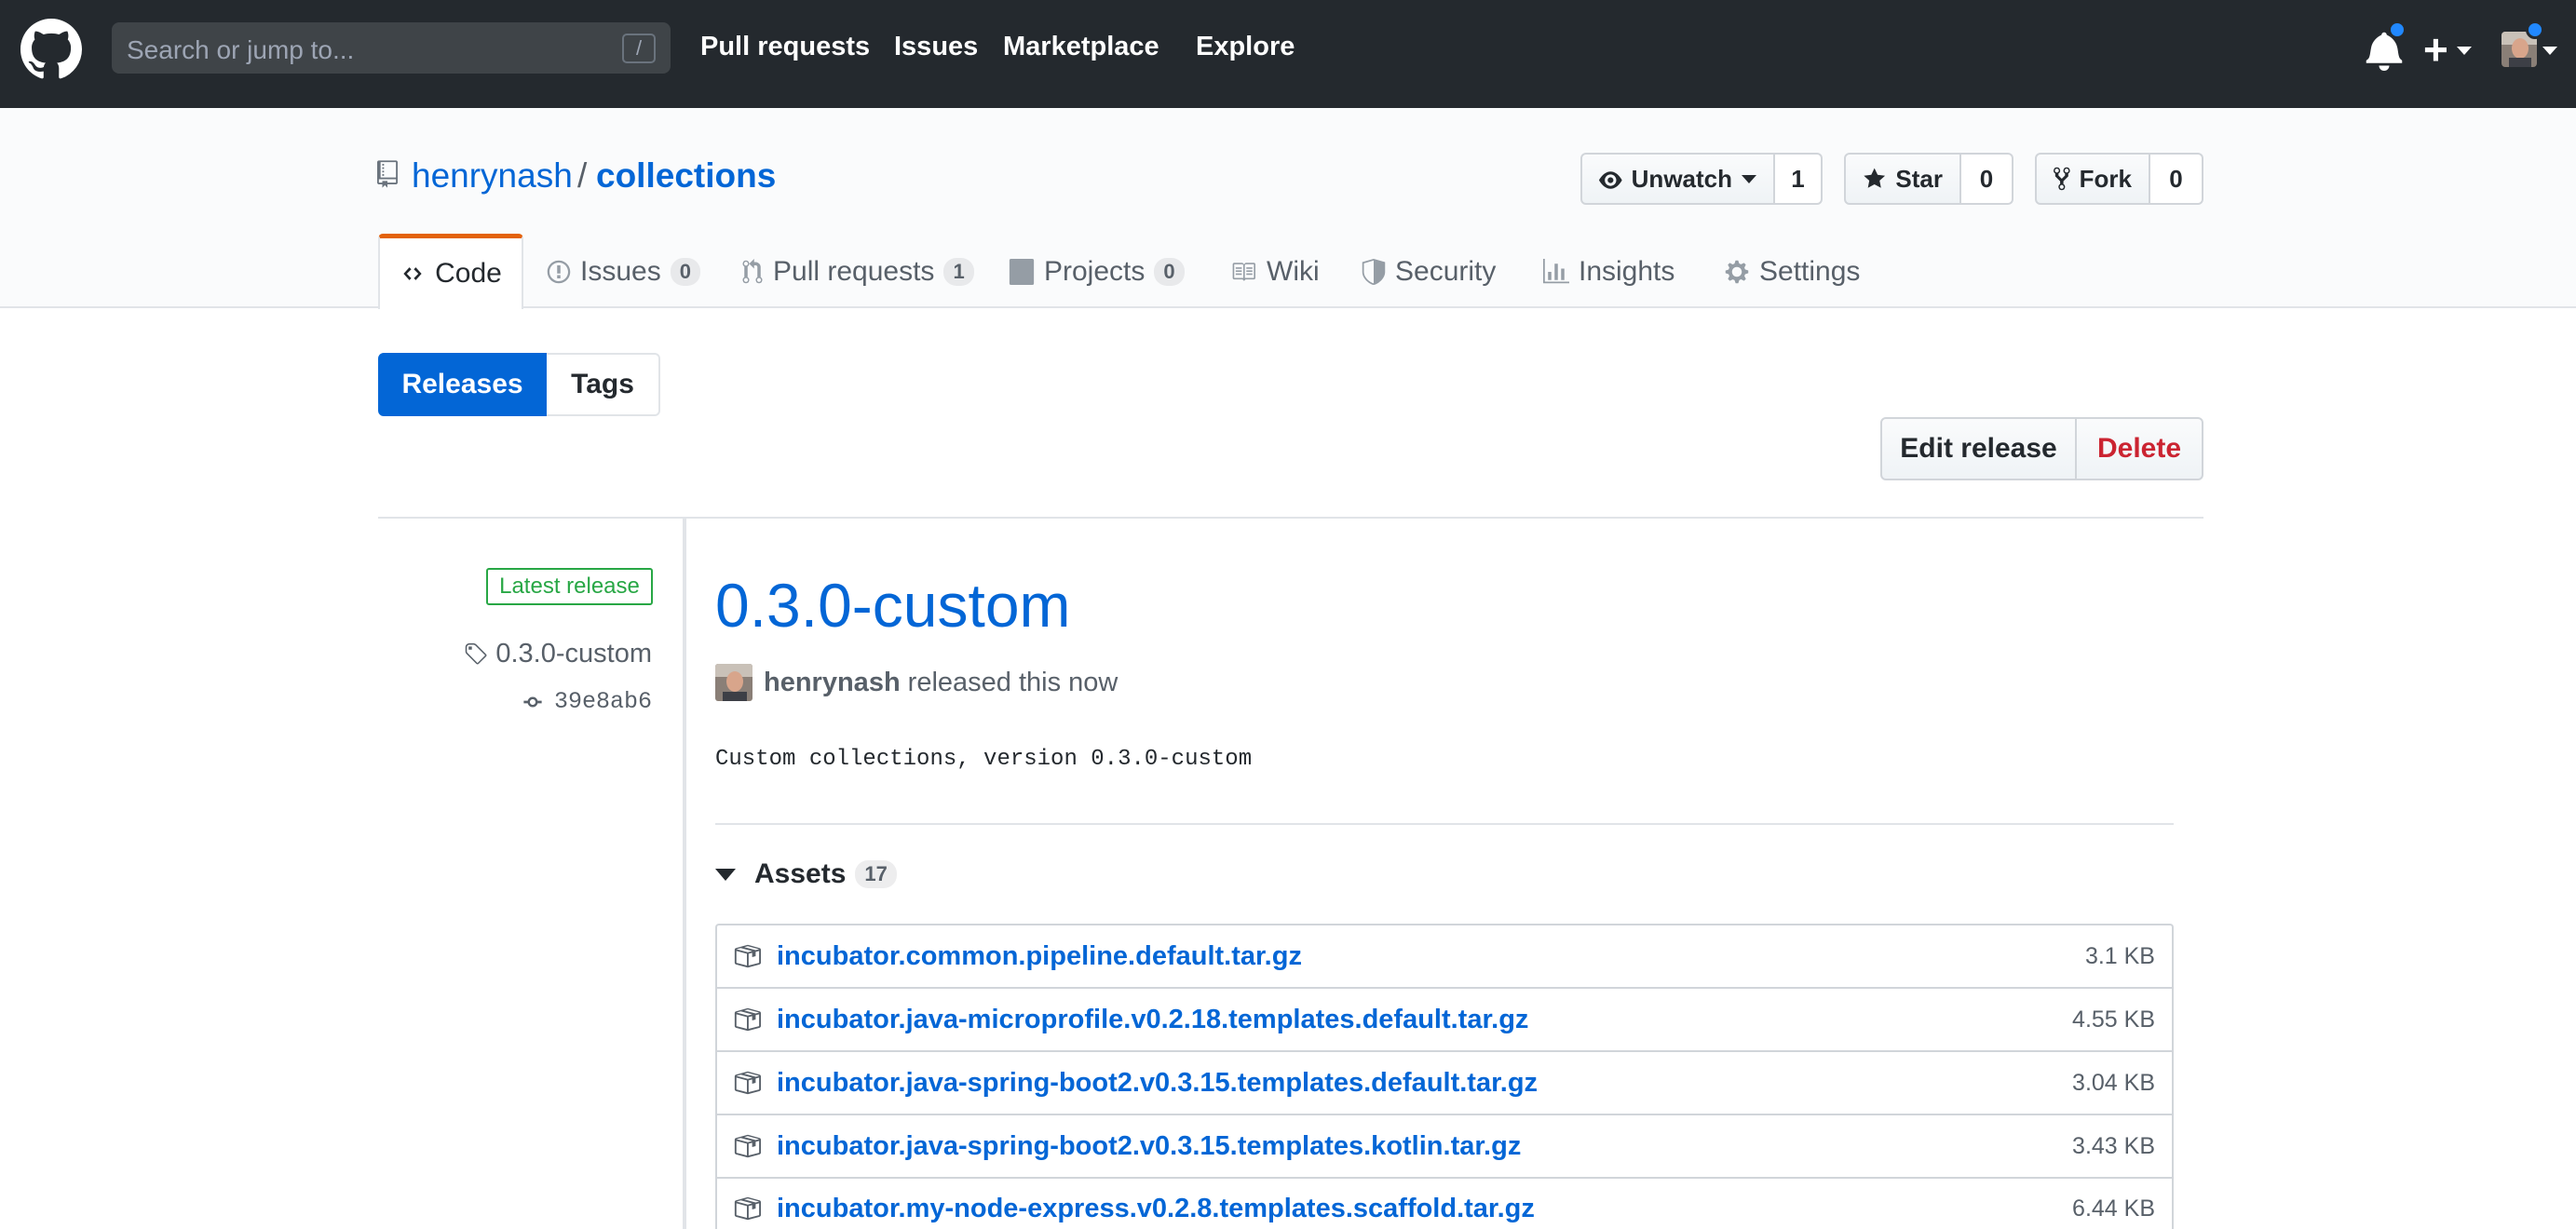 The height and width of the screenshot is (1229, 2576). I want to click on tab-insights: Insights, so click(1608, 271).